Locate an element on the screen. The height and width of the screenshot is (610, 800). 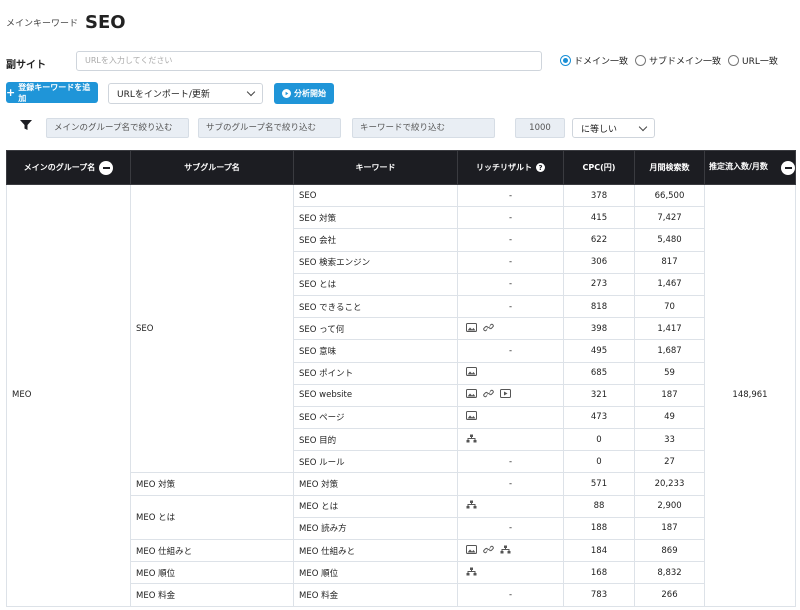
chevron-down-icon is located at coordinates (643, 126).